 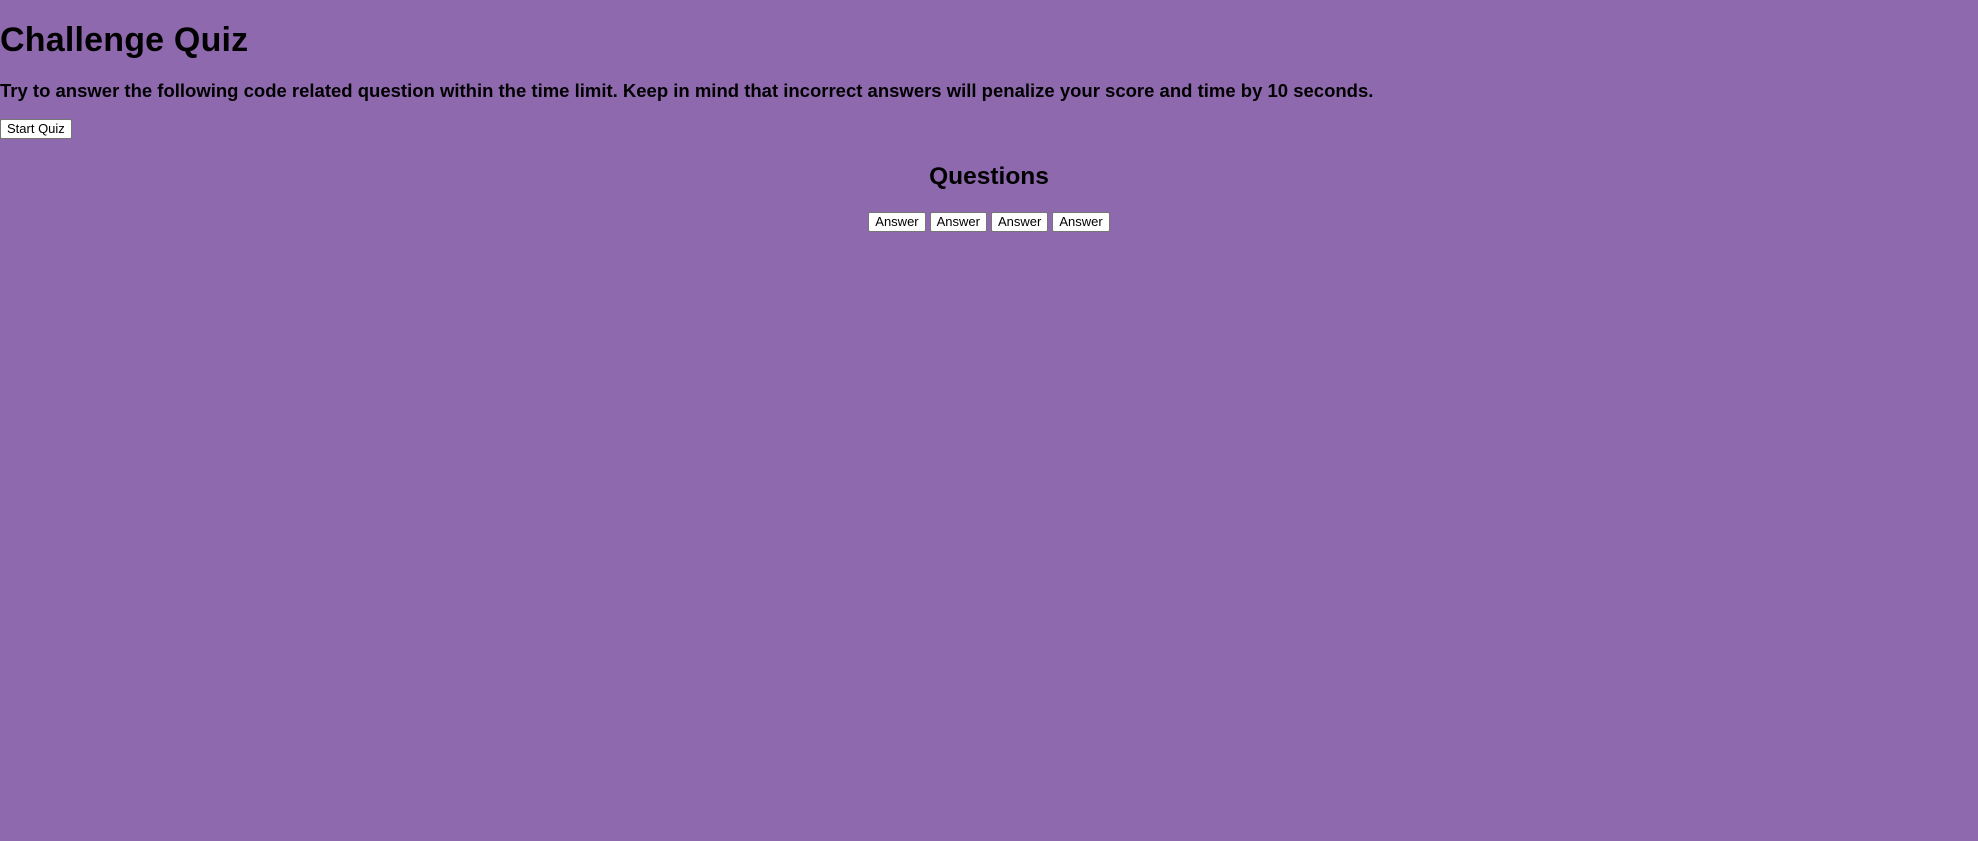 What do you see at coordinates (897, 222) in the screenshot?
I see `answer-button-1: Answer` at bounding box center [897, 222].